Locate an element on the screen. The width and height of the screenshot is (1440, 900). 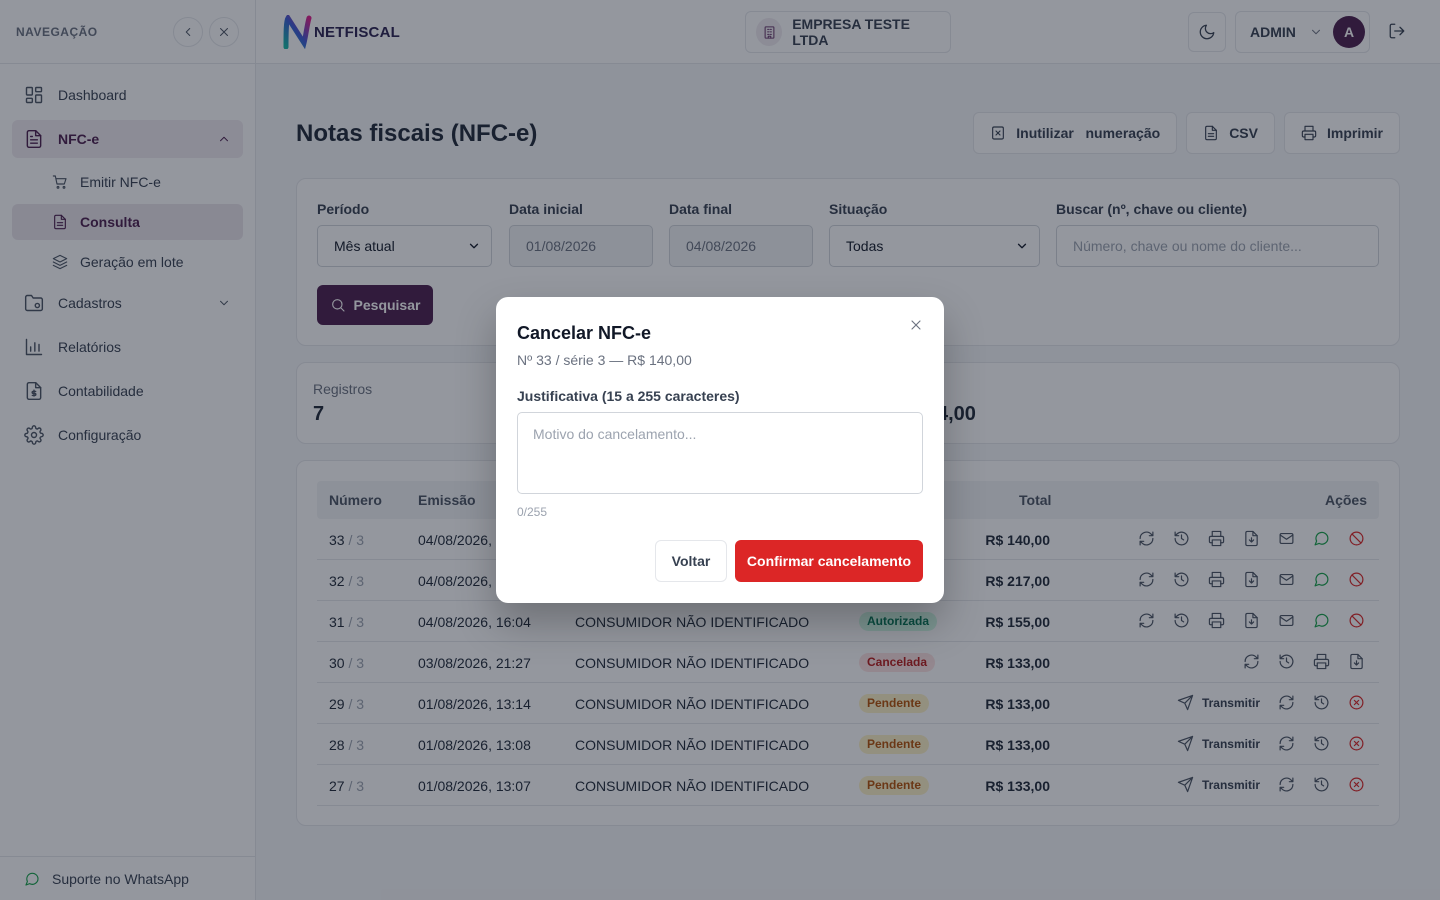
character-counter: 0/255 is located at coordinates (532, 512).